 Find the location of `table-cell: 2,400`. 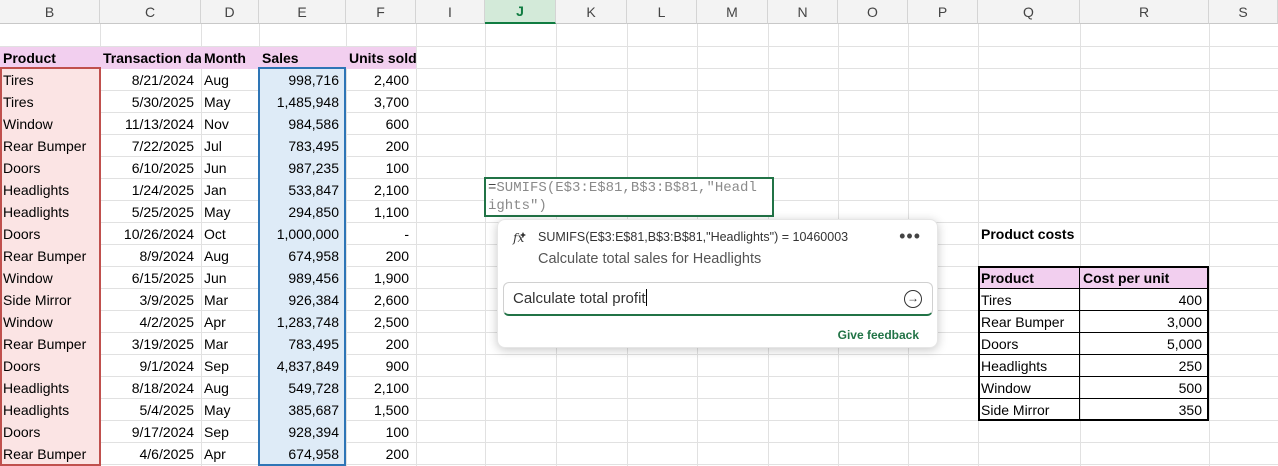

table-cell: 2,400 is located at coordinates (381, 80).